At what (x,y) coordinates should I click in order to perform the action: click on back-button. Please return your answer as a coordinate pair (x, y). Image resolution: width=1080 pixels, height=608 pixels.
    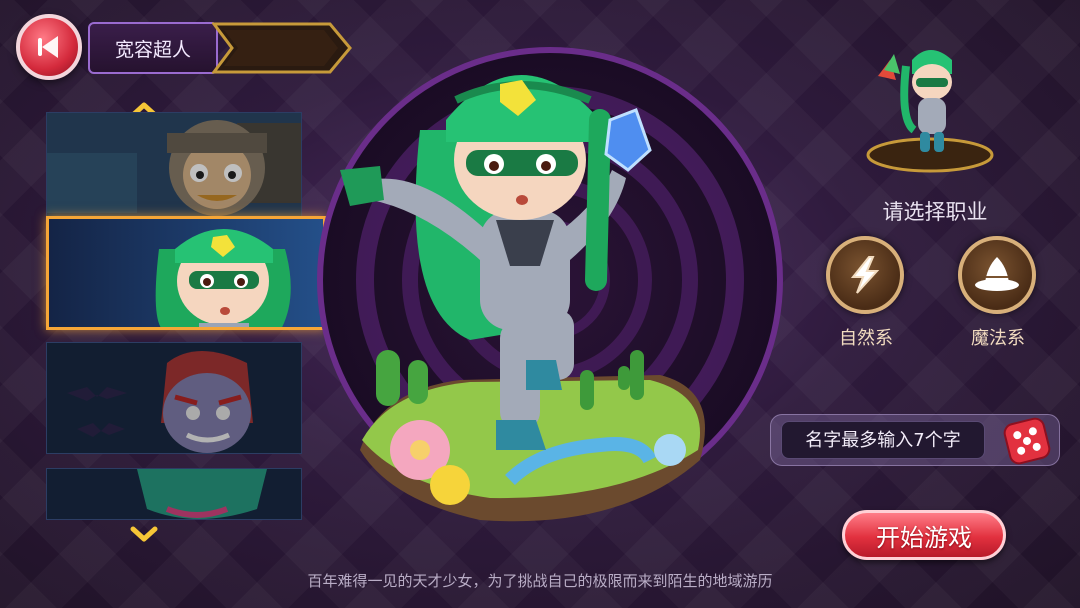
    Looking at the image, I should click on (49, 47).